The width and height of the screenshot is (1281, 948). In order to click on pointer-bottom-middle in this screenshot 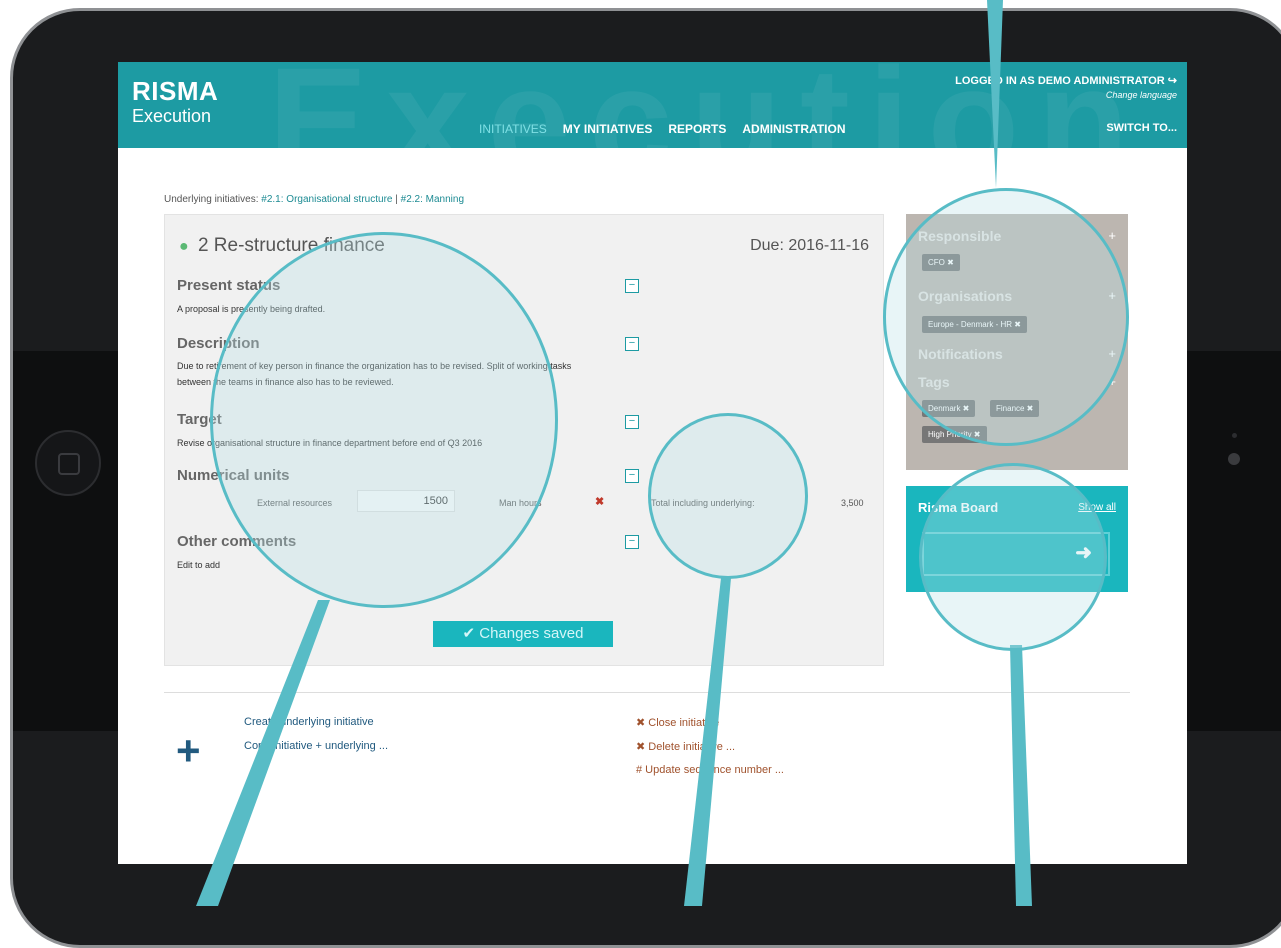, I will do `click(707, 742)`.